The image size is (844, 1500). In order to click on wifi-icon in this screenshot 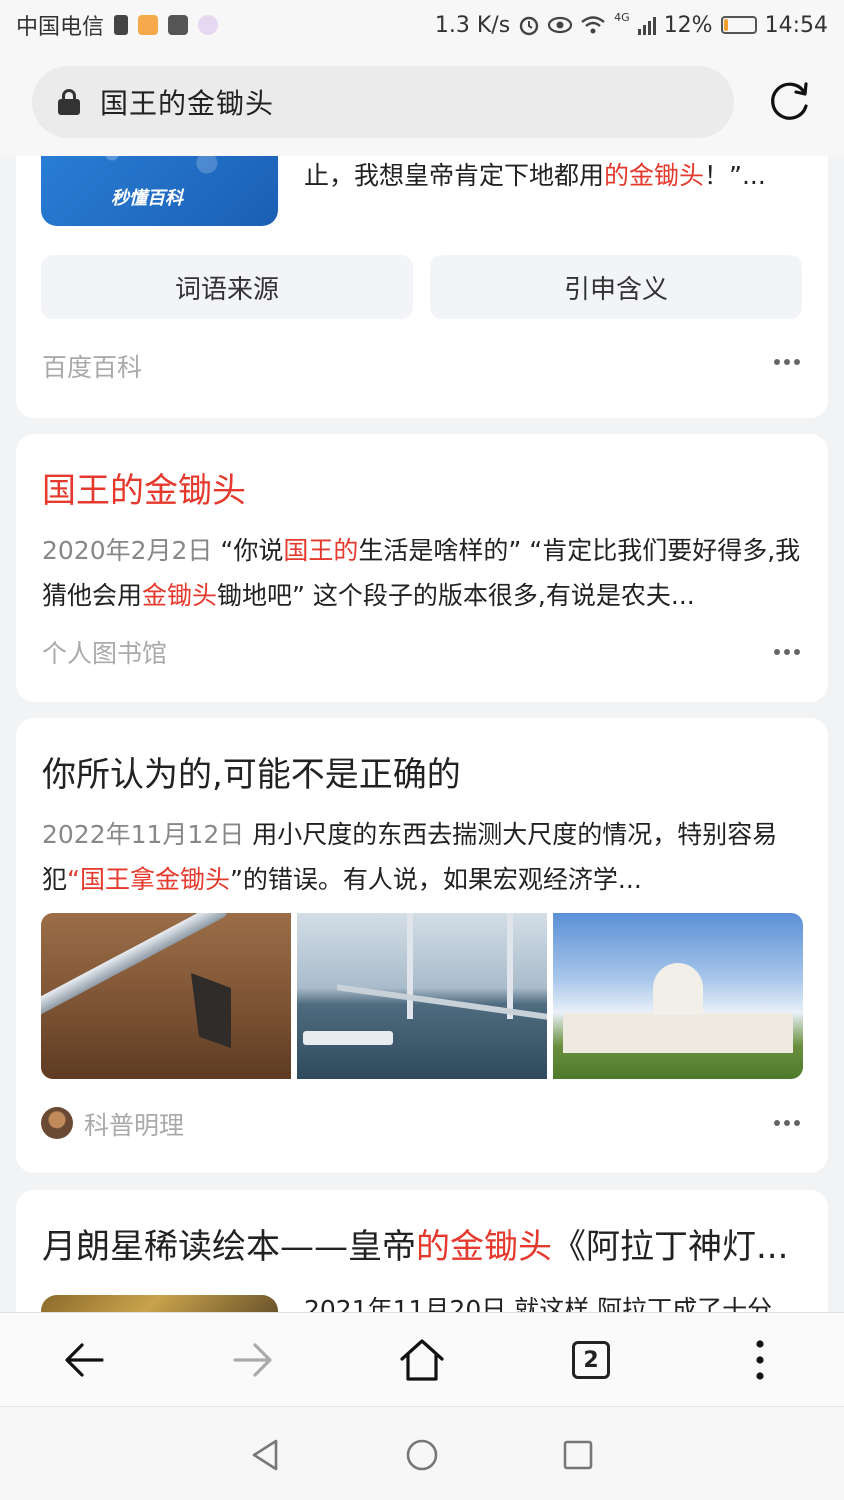, I will do `click(593, 25)`.